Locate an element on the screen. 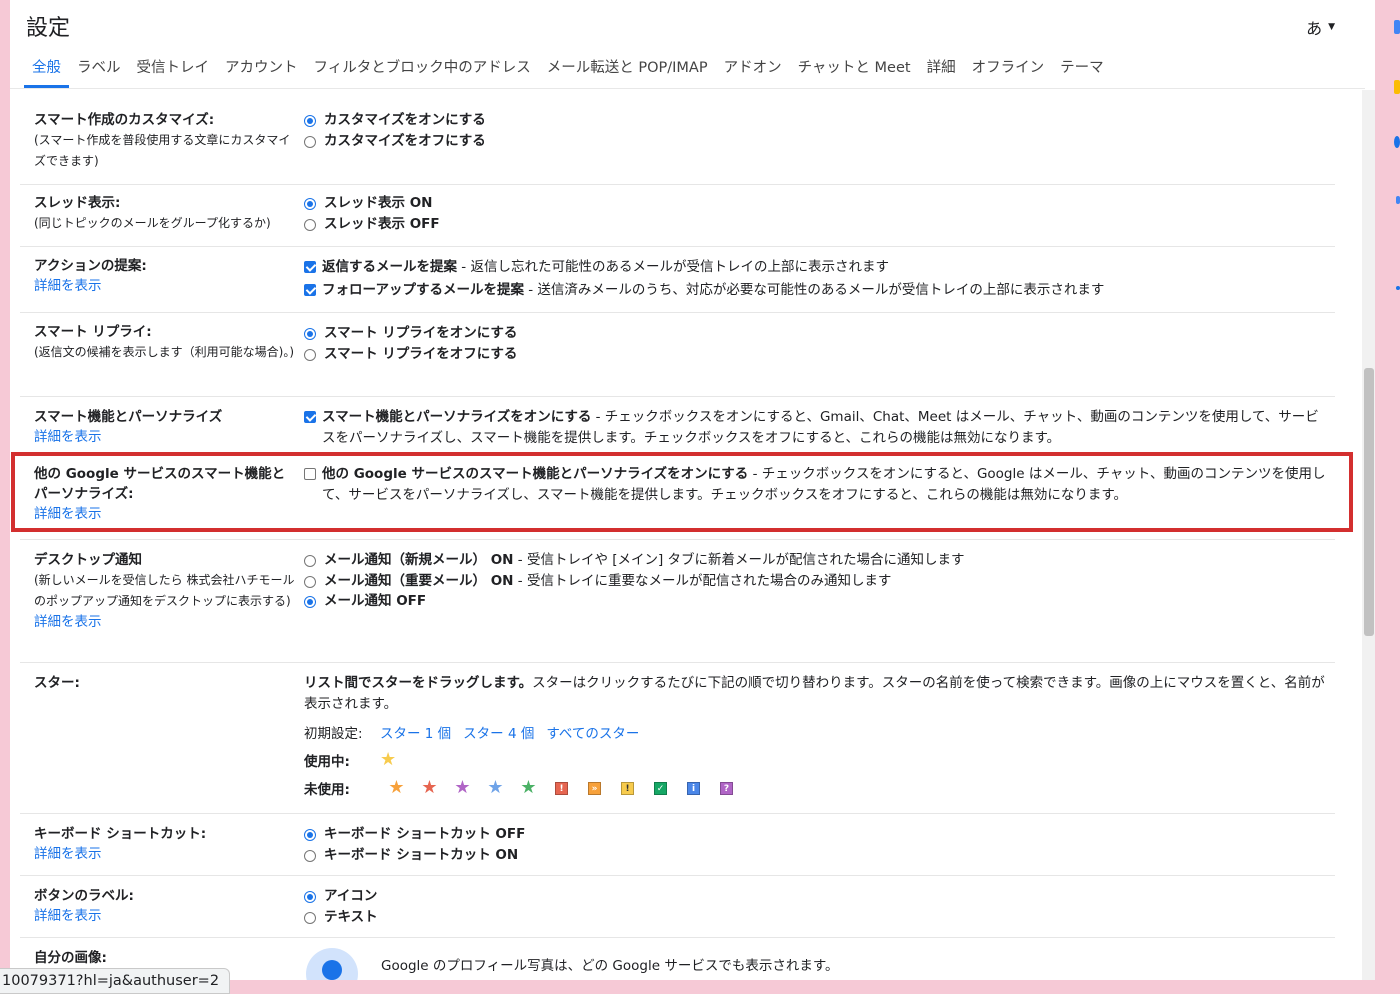 This screenshot has width=1400, height=994. marker-icon: ✓ is located at coordinates (660, 788).